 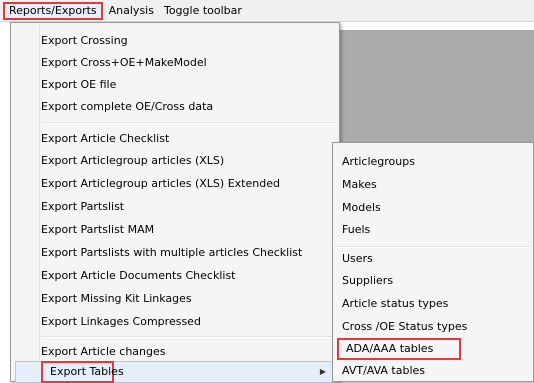 I want to click on menu-item-export-complete-oe-cross: Export complete OE/Cross data, so click(x=175, y=107).